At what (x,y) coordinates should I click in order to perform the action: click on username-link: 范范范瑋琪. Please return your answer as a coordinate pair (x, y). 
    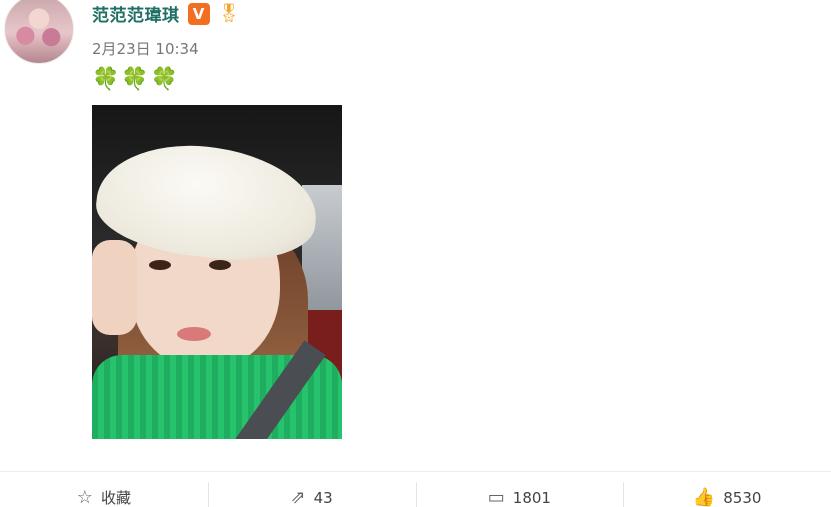
    Looking at the image, I should click on (136, 13).